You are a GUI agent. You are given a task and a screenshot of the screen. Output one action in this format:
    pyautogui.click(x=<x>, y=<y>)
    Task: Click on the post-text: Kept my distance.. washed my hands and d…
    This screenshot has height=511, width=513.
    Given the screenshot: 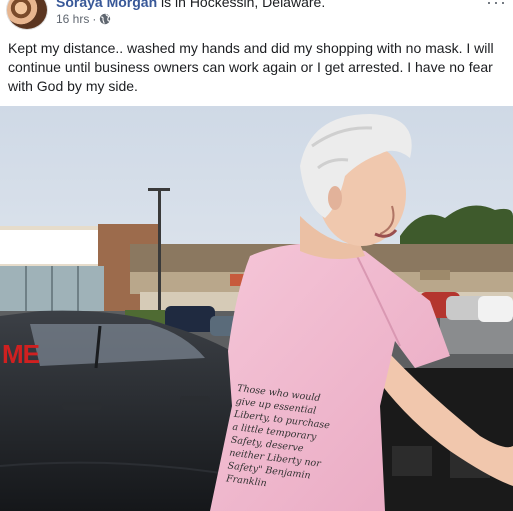 What is the action you would take?
    pyautogui.click(x=251, y=67)
    